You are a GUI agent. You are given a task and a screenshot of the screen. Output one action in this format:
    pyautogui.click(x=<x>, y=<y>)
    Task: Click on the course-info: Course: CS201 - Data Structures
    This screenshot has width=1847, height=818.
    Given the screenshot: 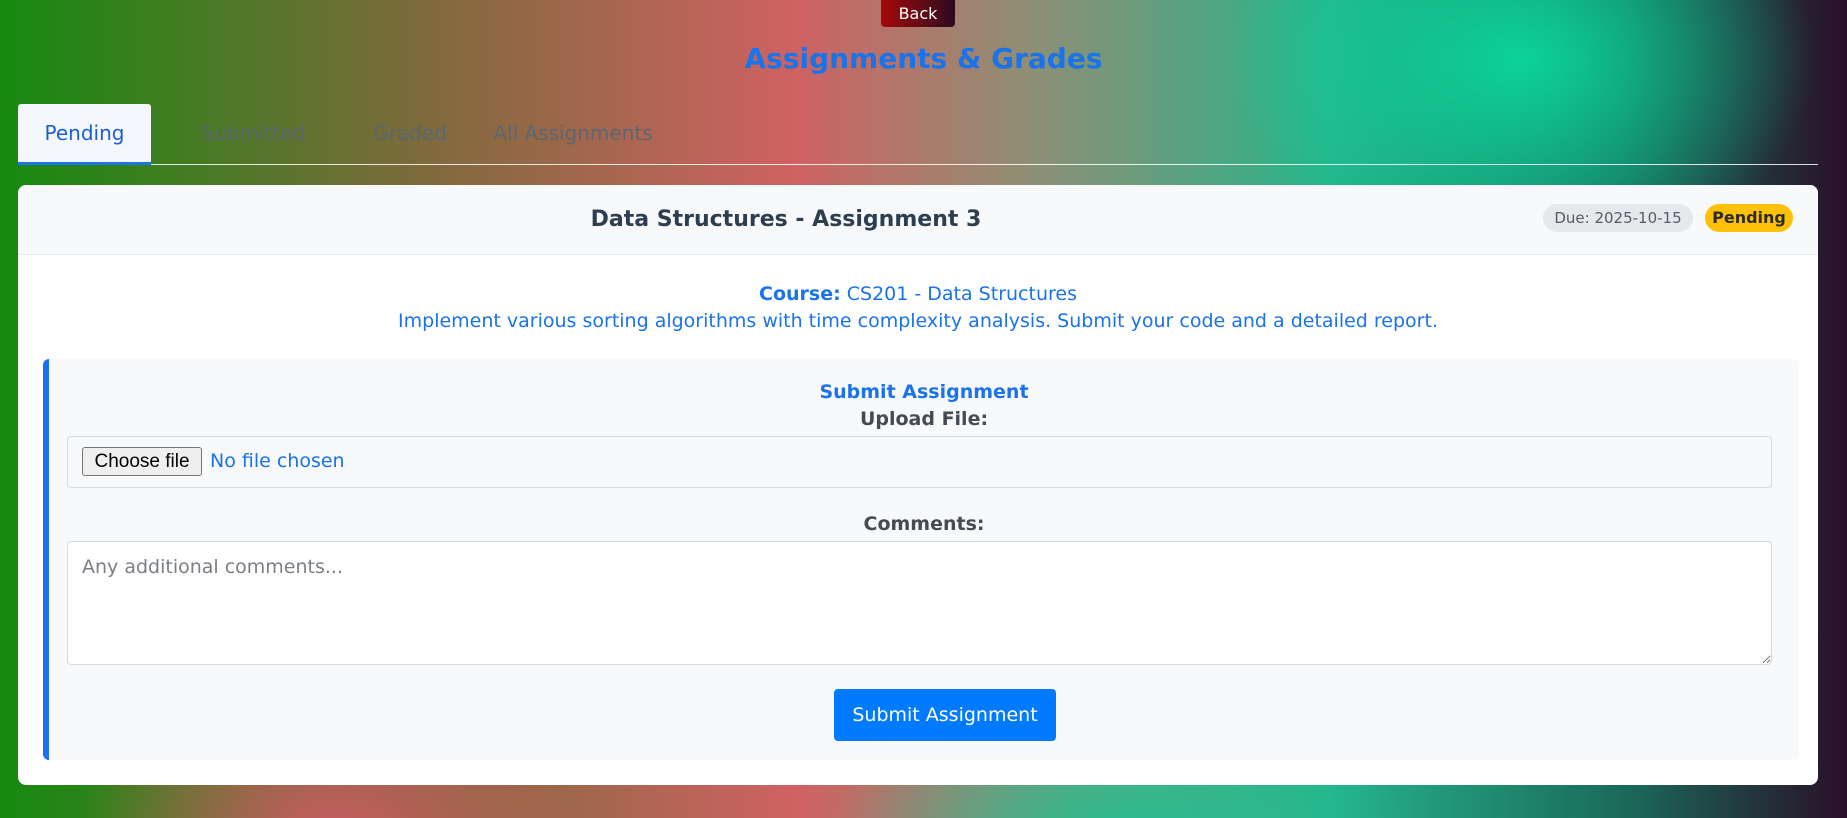 What is the action you would take?
    pyautogui.click(x=918, y=294)
    